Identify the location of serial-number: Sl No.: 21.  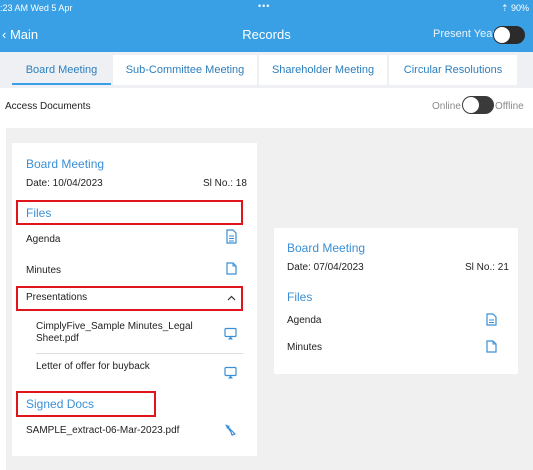
(487, 267).